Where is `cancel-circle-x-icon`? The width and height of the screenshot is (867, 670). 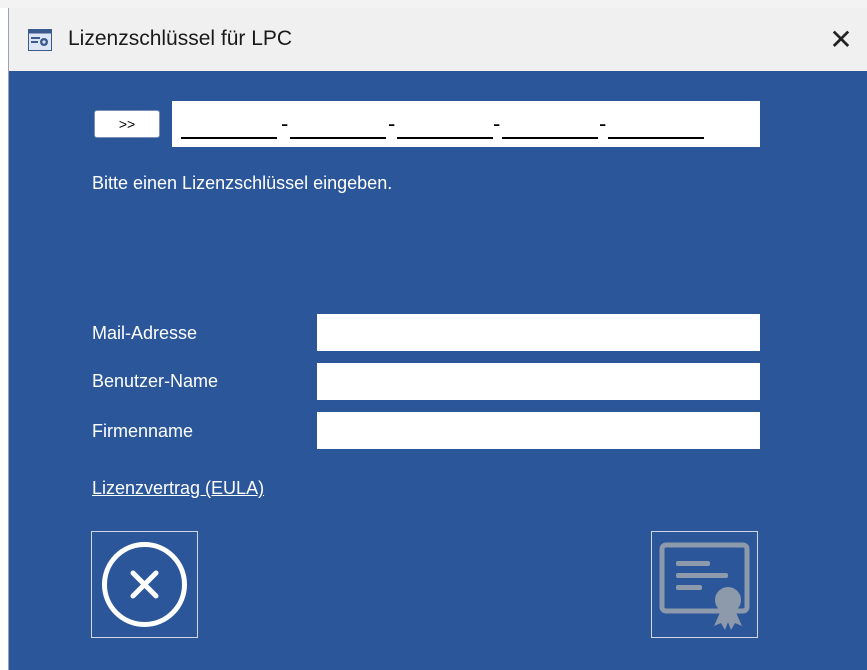
cancel-circle-x-icon is located at coordinates (144, 584).